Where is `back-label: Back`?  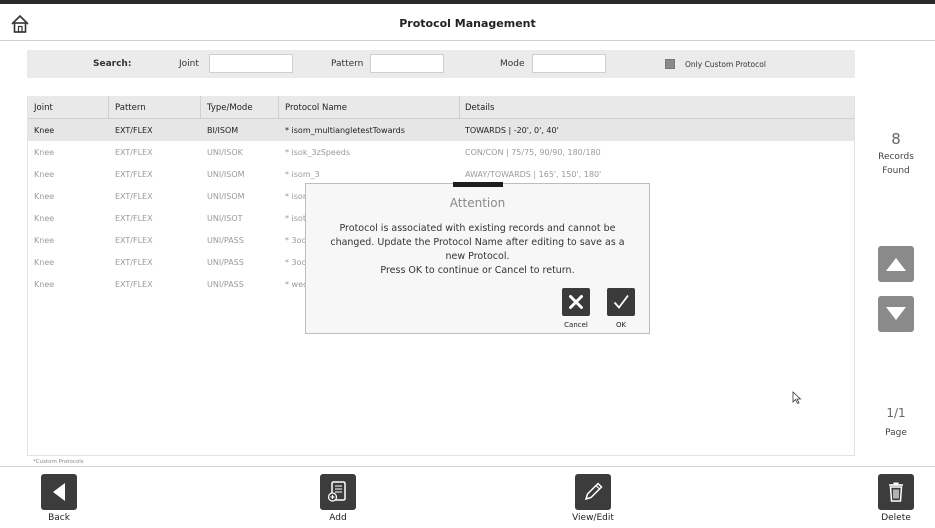 back-label: Back is located at coordinates (59, 518).